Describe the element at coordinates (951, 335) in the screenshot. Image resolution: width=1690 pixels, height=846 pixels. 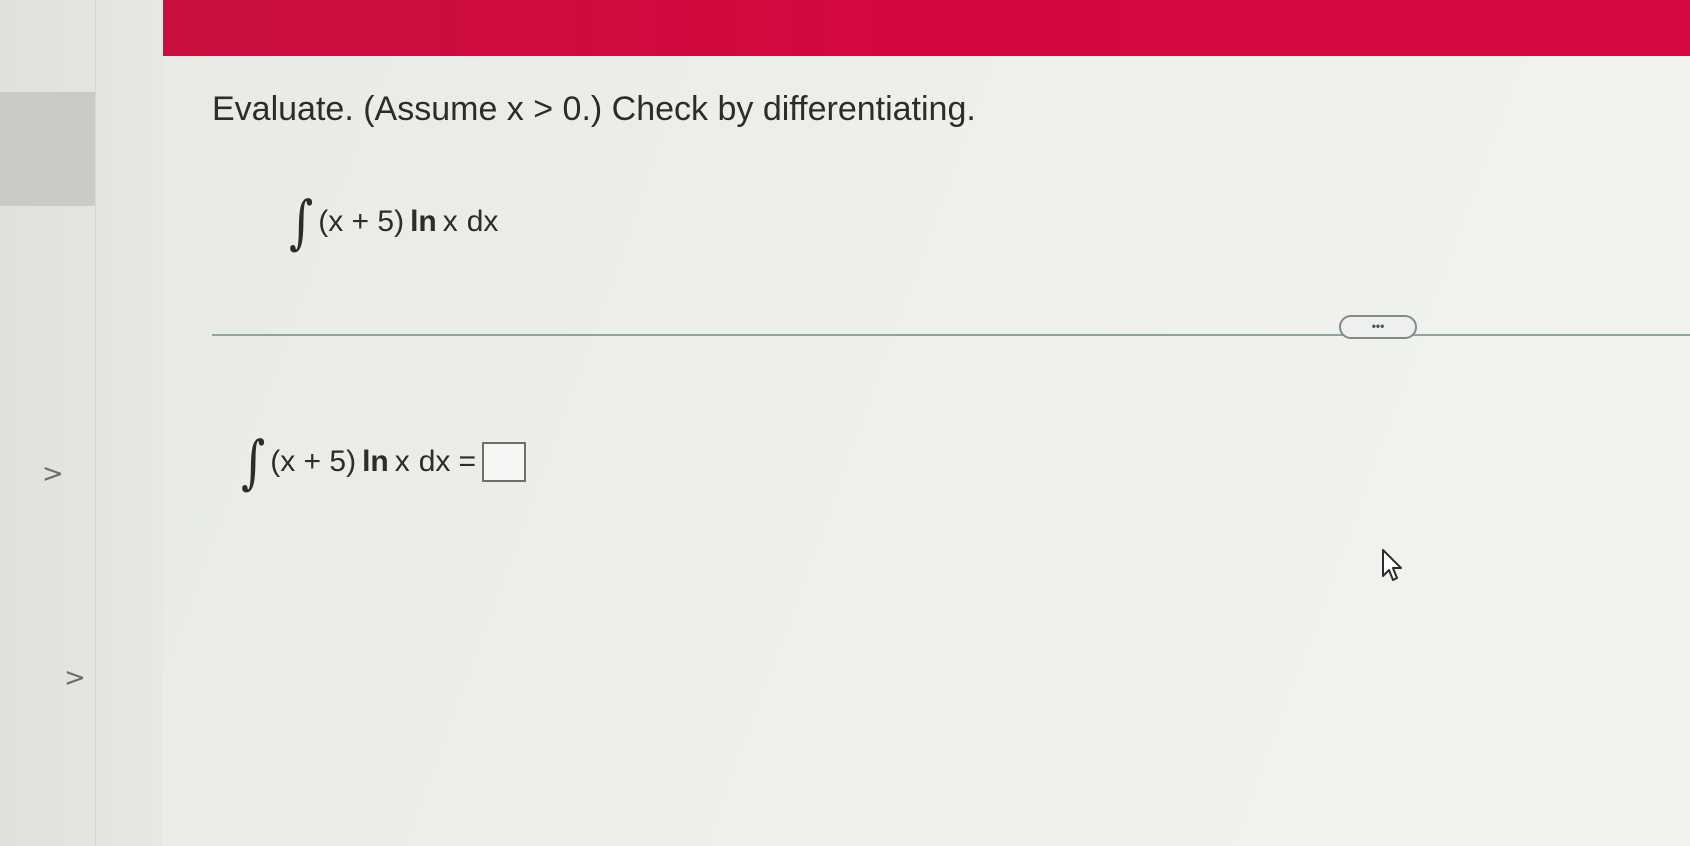
I see `section-divider` at that location.